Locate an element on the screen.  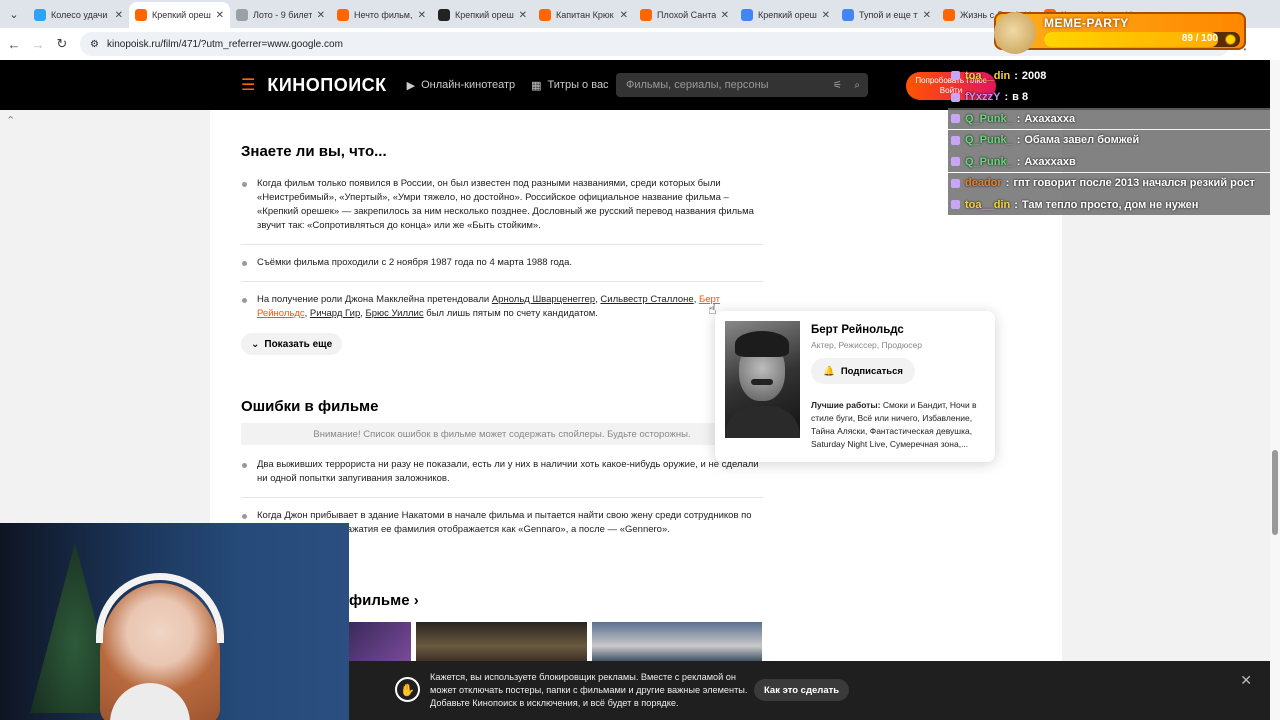
meme-party-title: MEME-PARTY is located at coordinates (1086, 23).